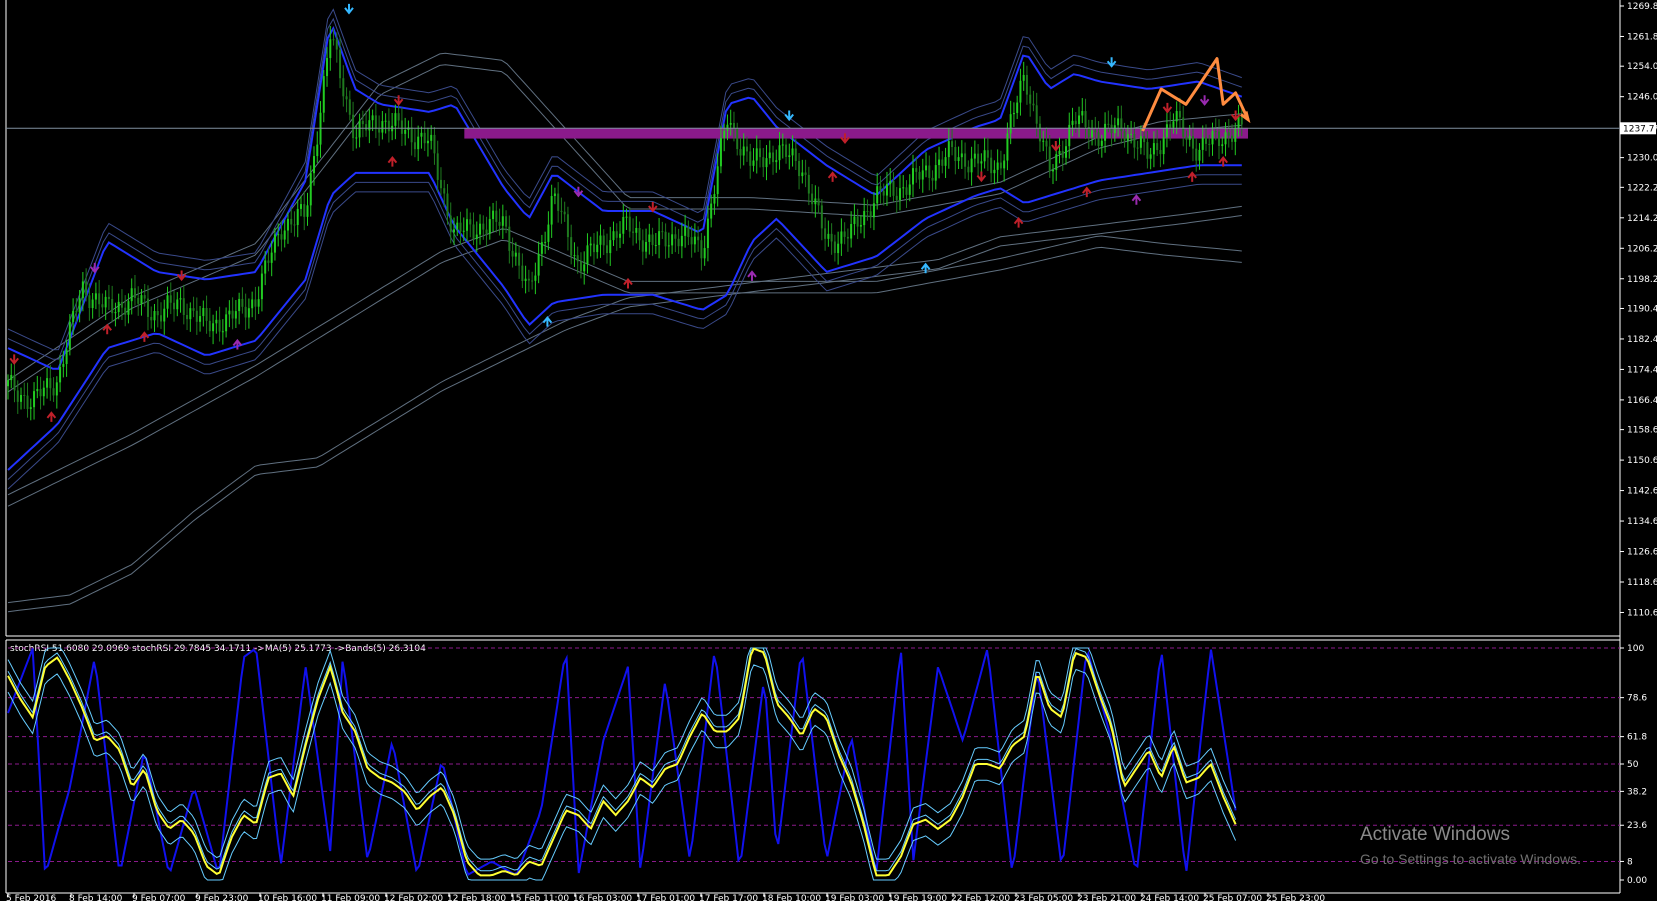  I want to click on time-tick-label: 17 Feb 17:00, so click(728, 897).